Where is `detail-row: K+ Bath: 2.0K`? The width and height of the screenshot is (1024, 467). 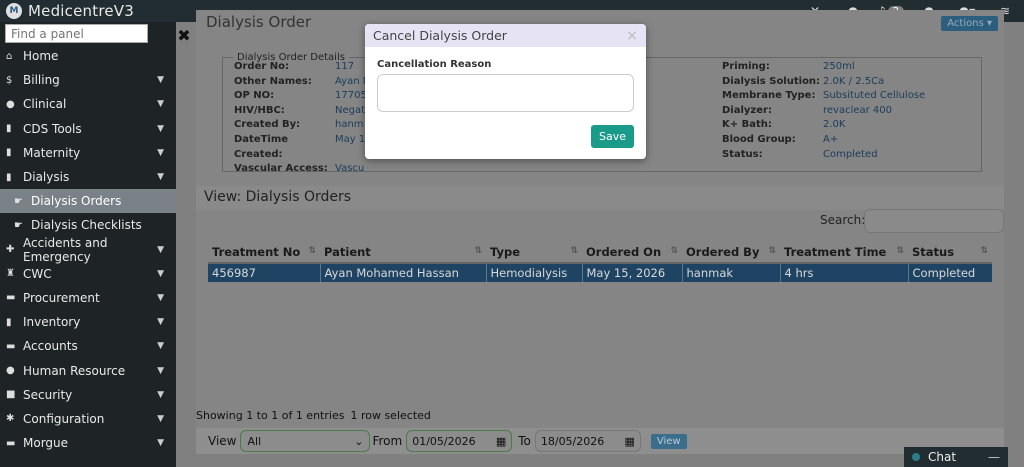
detail-row: K+ Bath: 2.0K is located at coordinates (823, 125).